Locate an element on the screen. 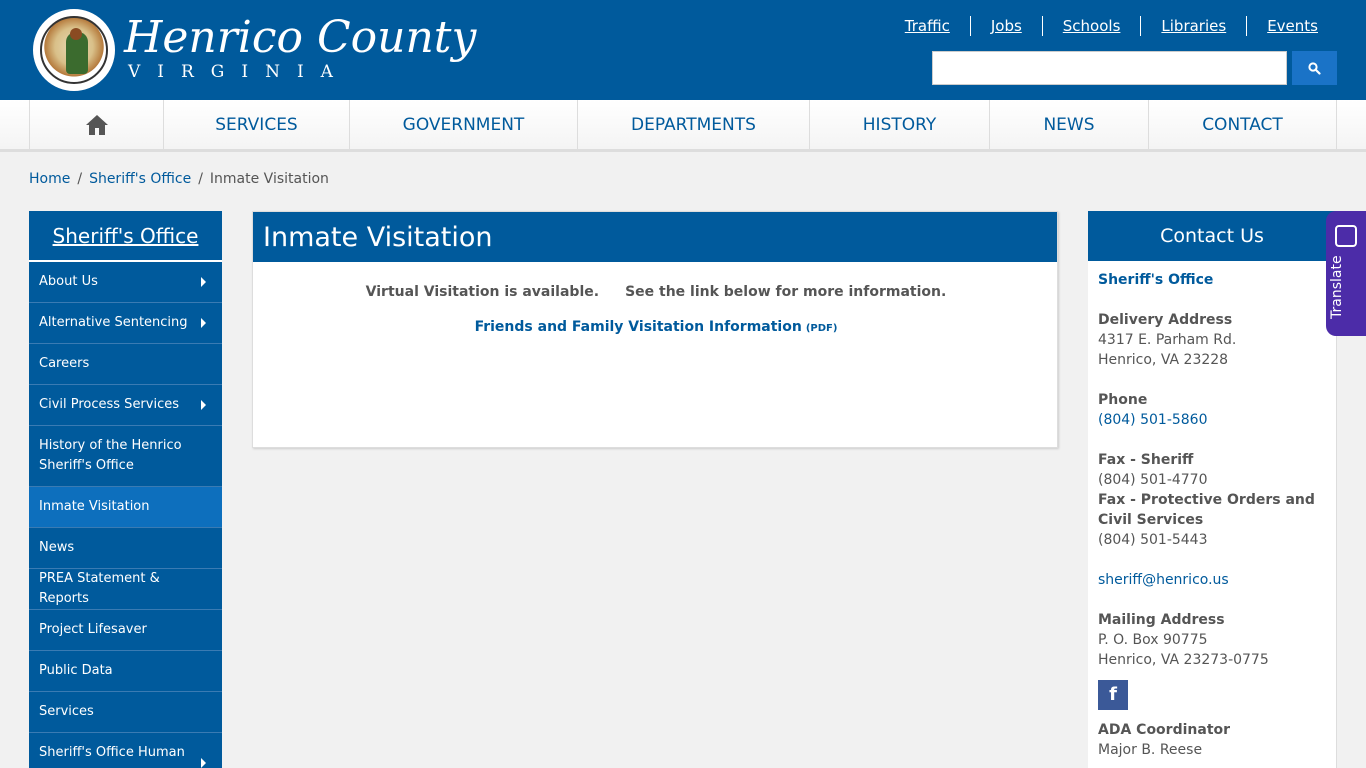 Image resolution: width=1366 pixels, height=768 pixels. delivery-address-line1: 4317 E. Parham Rd. is located at coordinates (1167, 340).